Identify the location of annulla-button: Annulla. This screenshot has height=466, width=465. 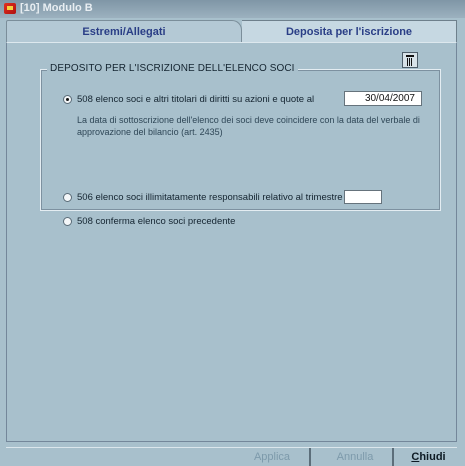
(356, 457).